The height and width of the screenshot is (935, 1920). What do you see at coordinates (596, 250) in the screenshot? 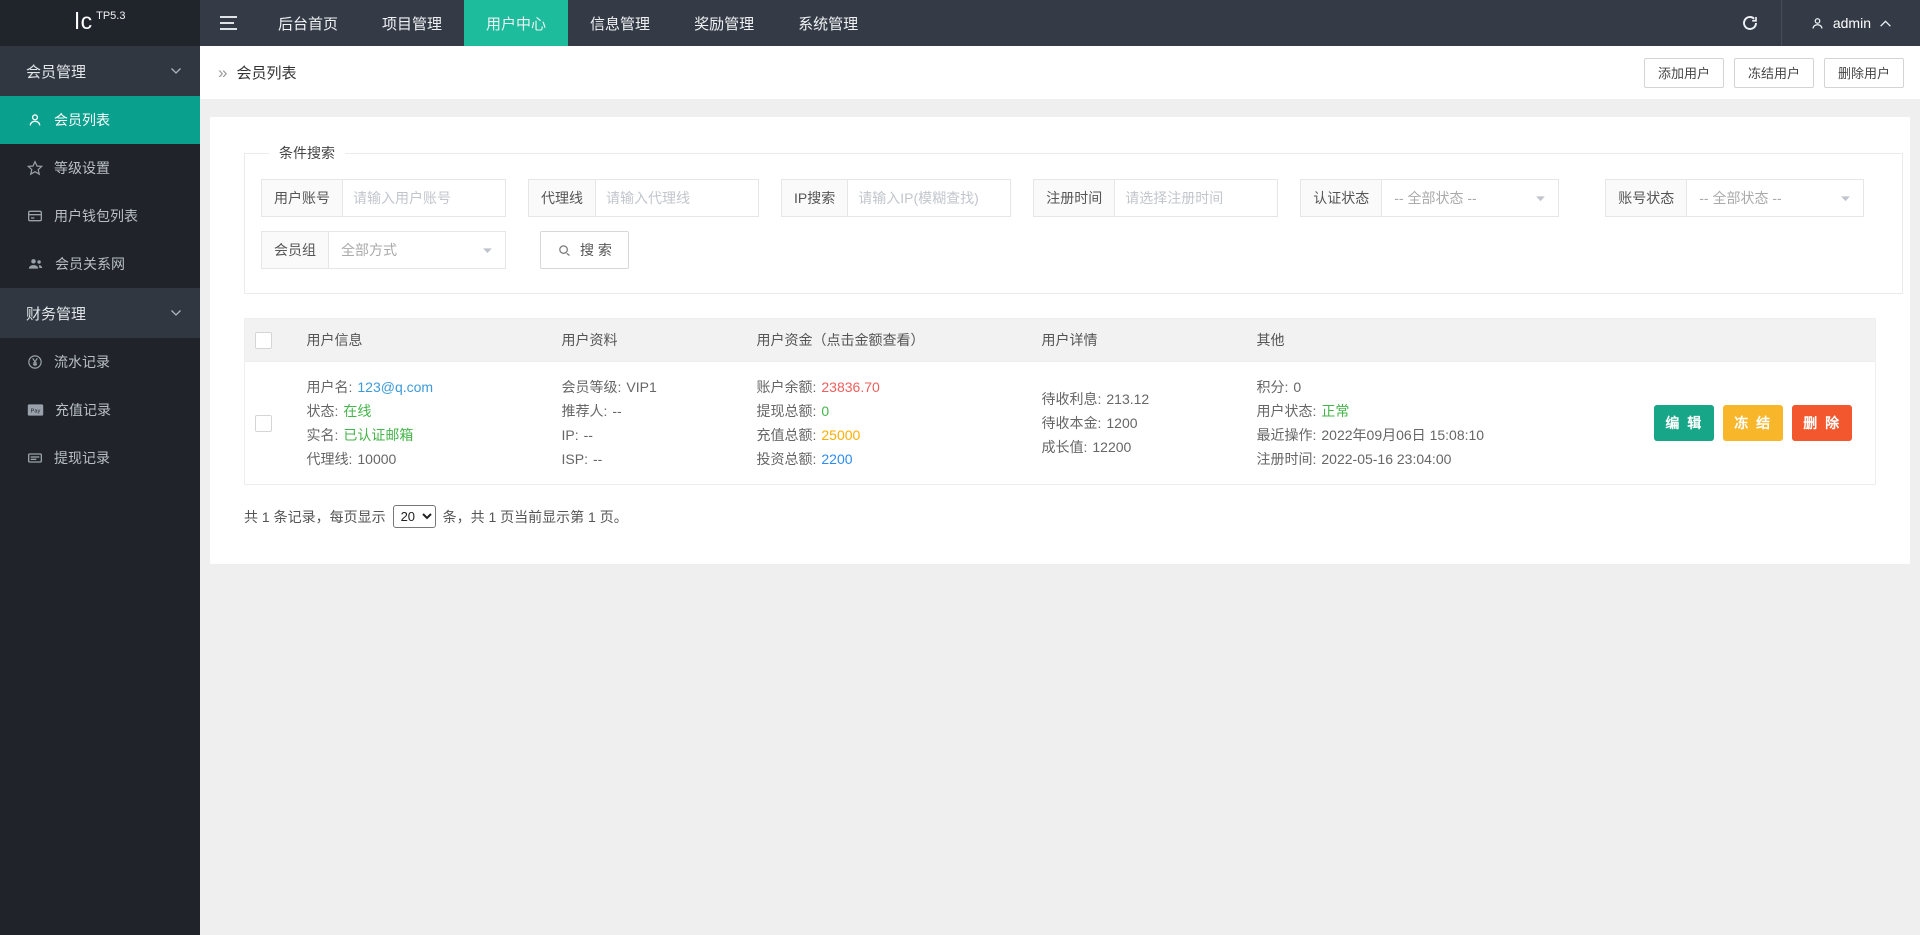
I see `search-button-label: 搜 索` at bounding box center [596, 250].